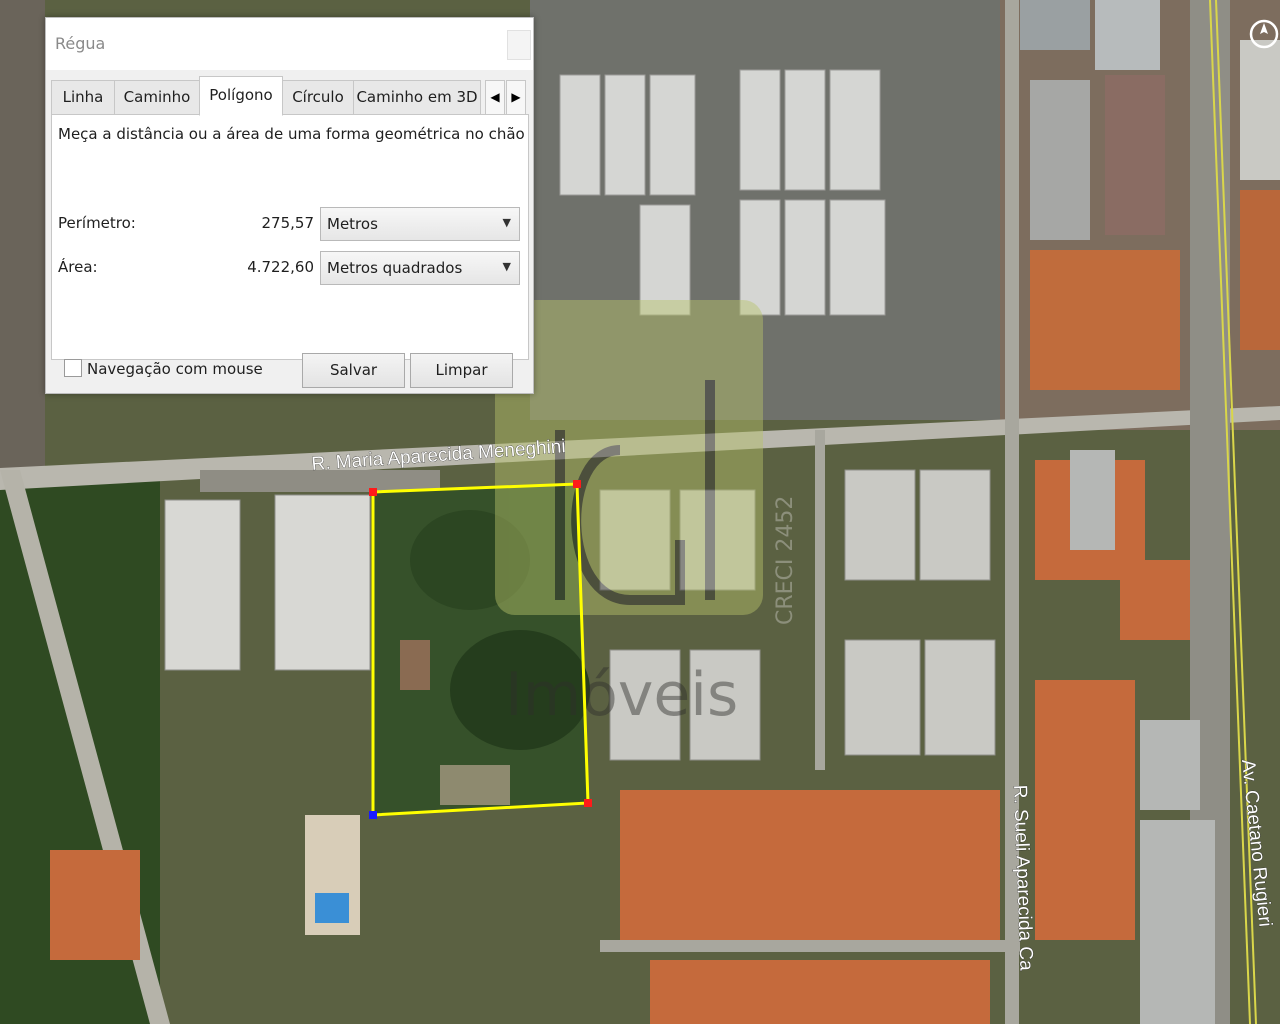  I want to click on tab-scroll-right-icon: ▶, so click(516, 97).